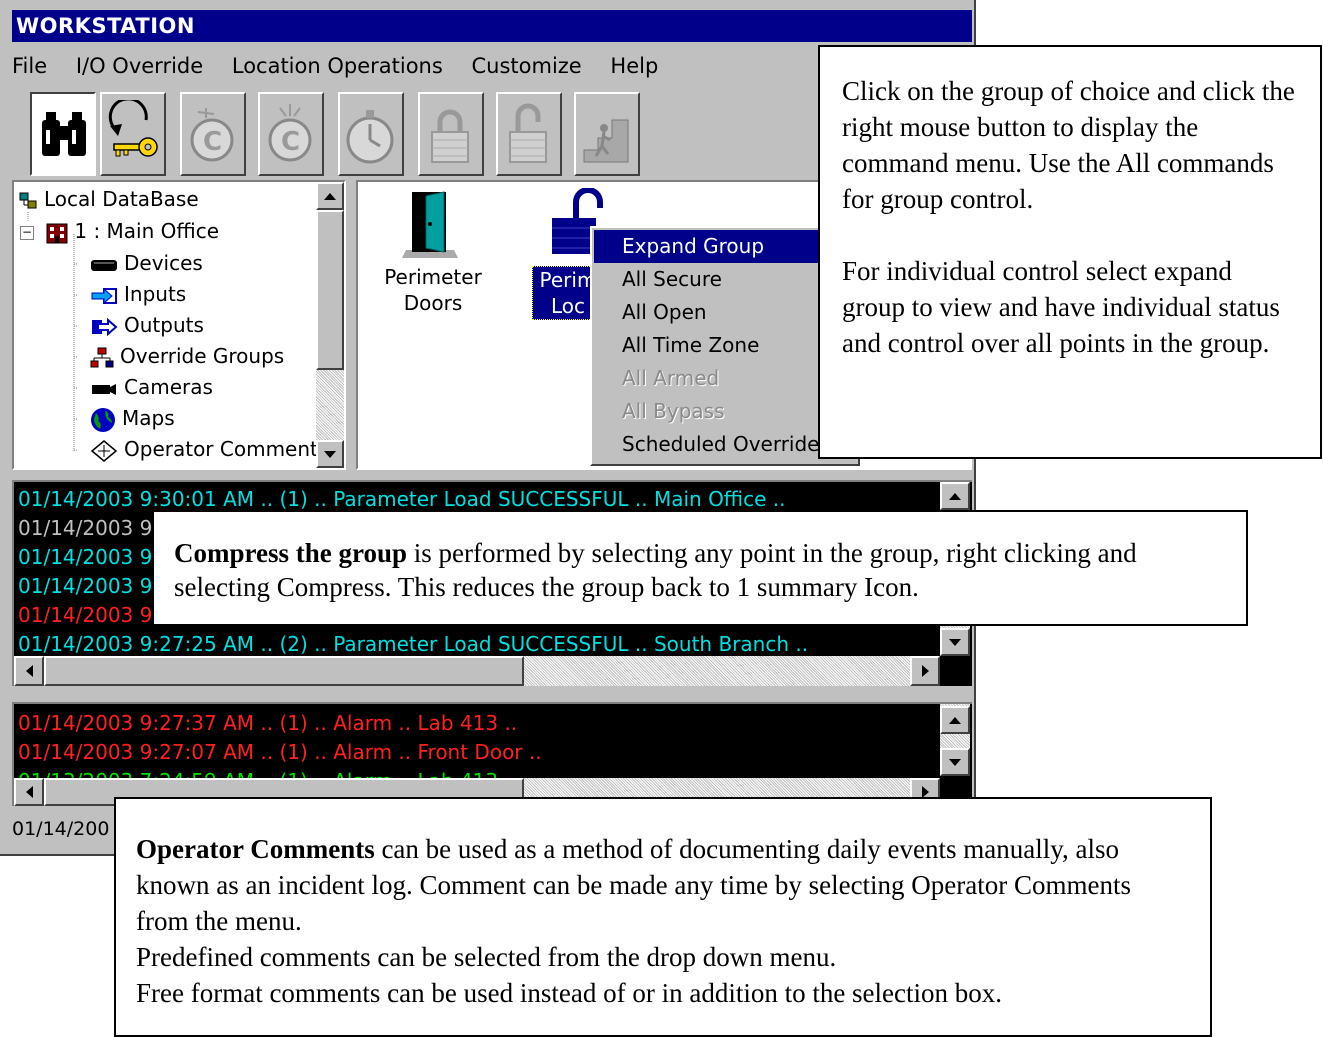 This screenshot has width=1323, height=1037. Describe the element at coordinates (61, 829) in the screenshot. I see `status-bar-text: 01/14/200` at that location.